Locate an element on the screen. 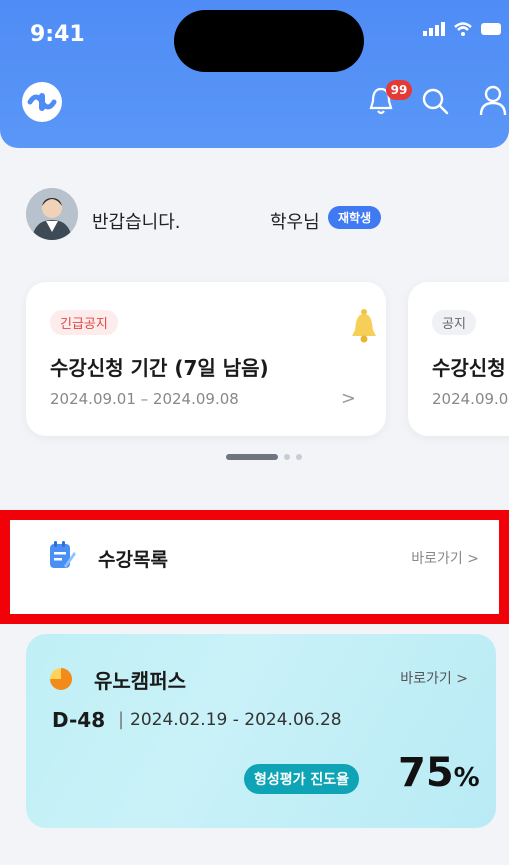  uno-campus-logo-icon is located at coordinates (61, 679).